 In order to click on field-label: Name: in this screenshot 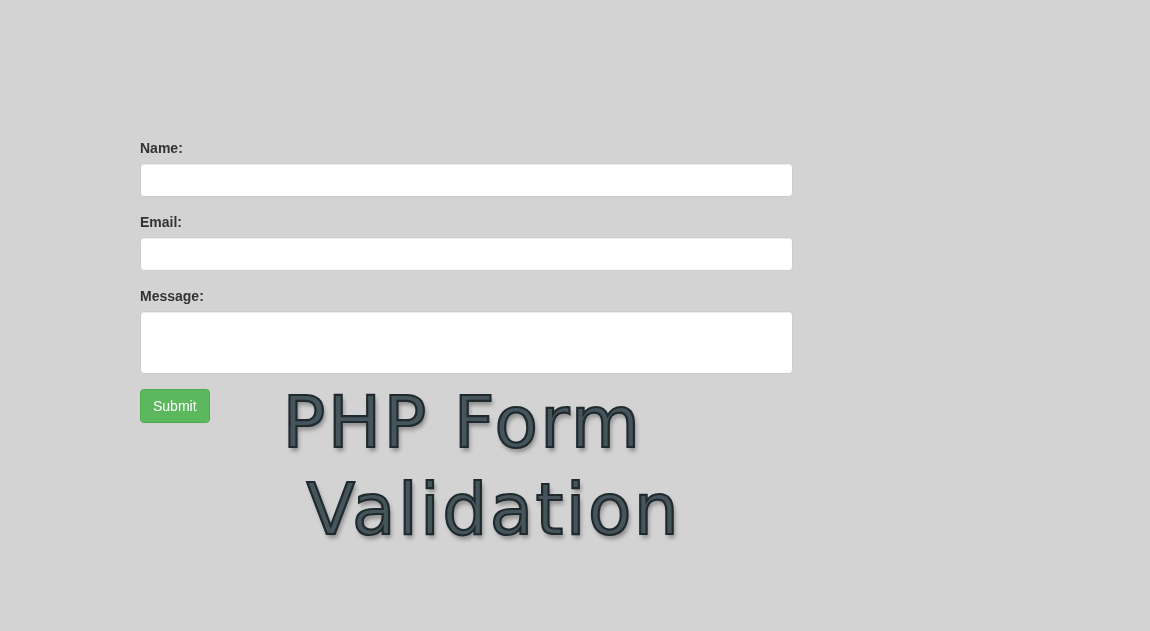, I will do `click(161, 148)`.